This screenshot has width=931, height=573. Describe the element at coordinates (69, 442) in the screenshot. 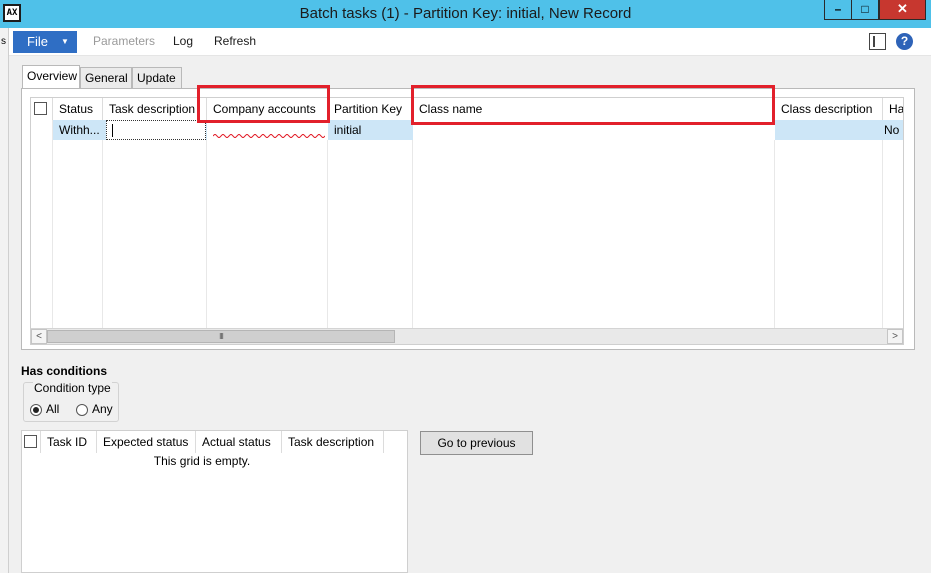

I see `column-header-task-id: Task ID` at that location.